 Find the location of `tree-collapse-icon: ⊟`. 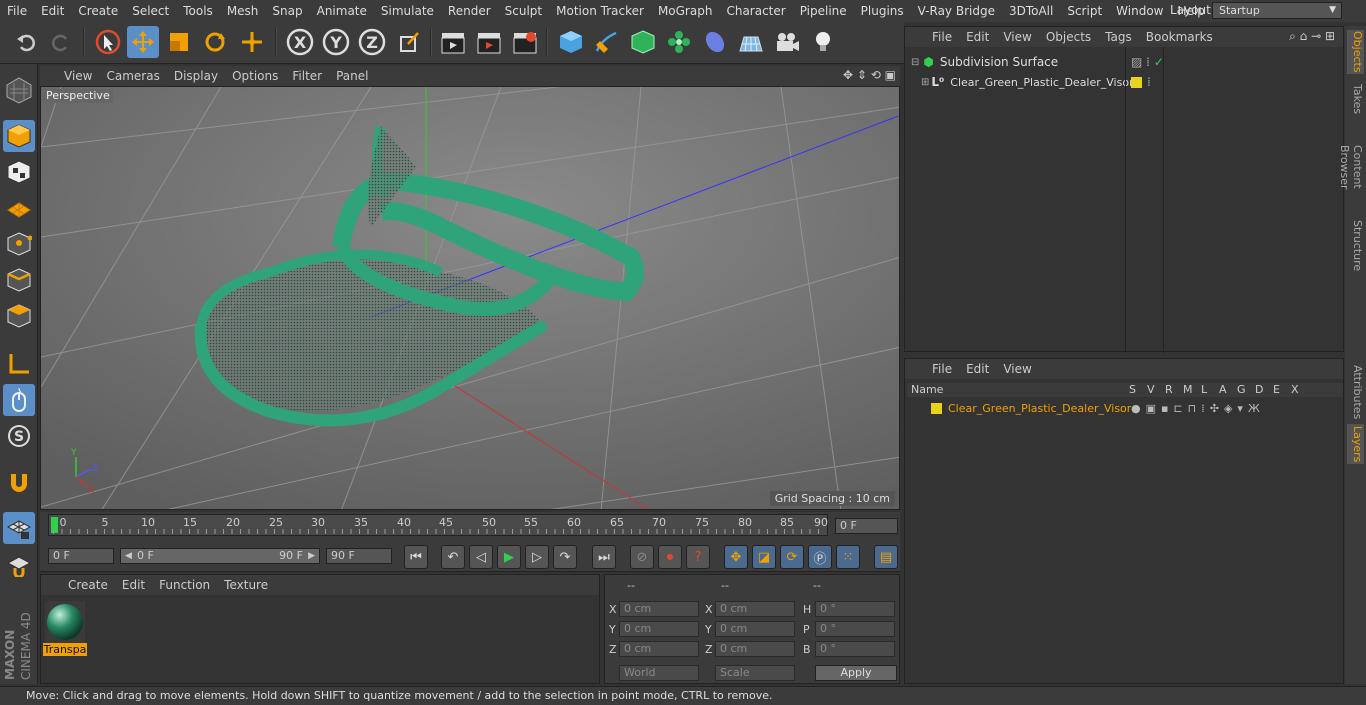

tree-collapse-icon: ⊟ is located at coordinates (915, 62).